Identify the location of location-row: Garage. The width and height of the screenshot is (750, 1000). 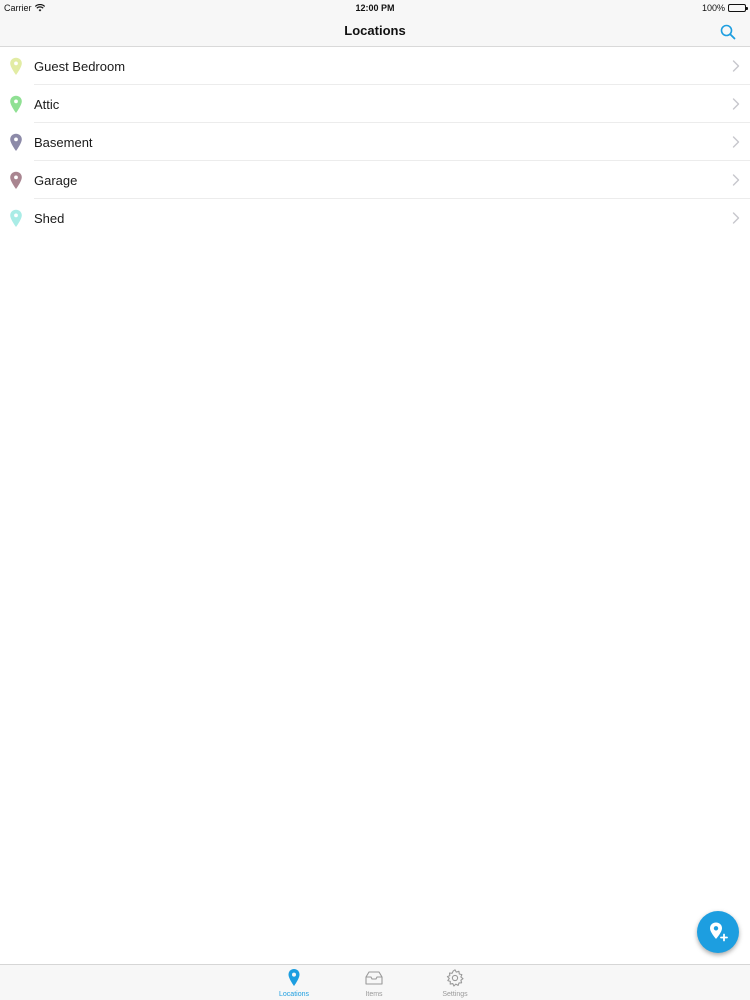
(375, 180).